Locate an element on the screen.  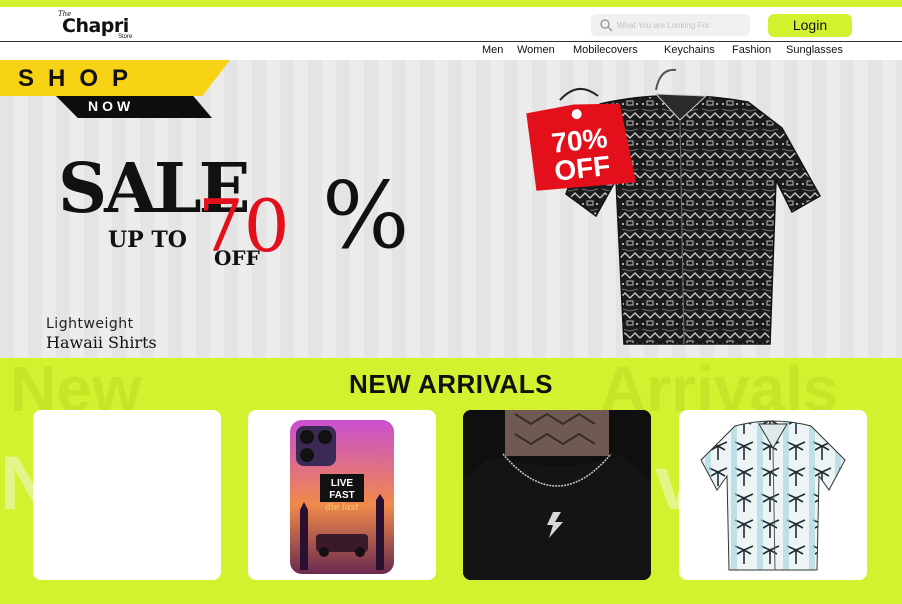
product-card-blank is located at coordinates (127, 495).